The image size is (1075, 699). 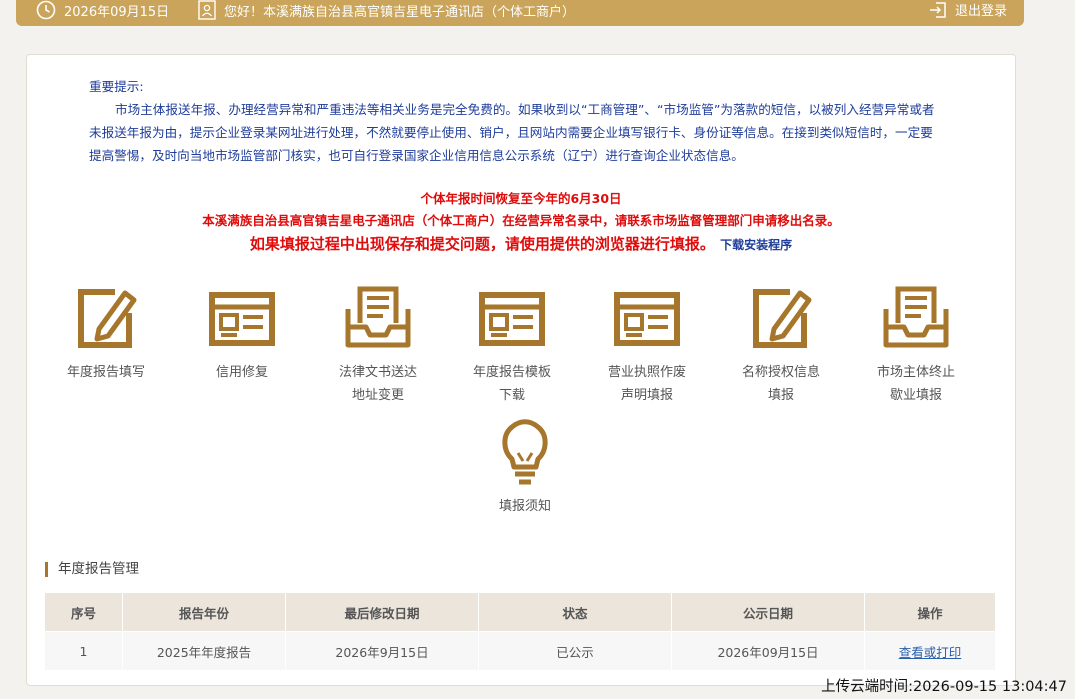 I want to click on service-license-void-statement: 营业执照作废 声明填报, so click(x=647, y=345).